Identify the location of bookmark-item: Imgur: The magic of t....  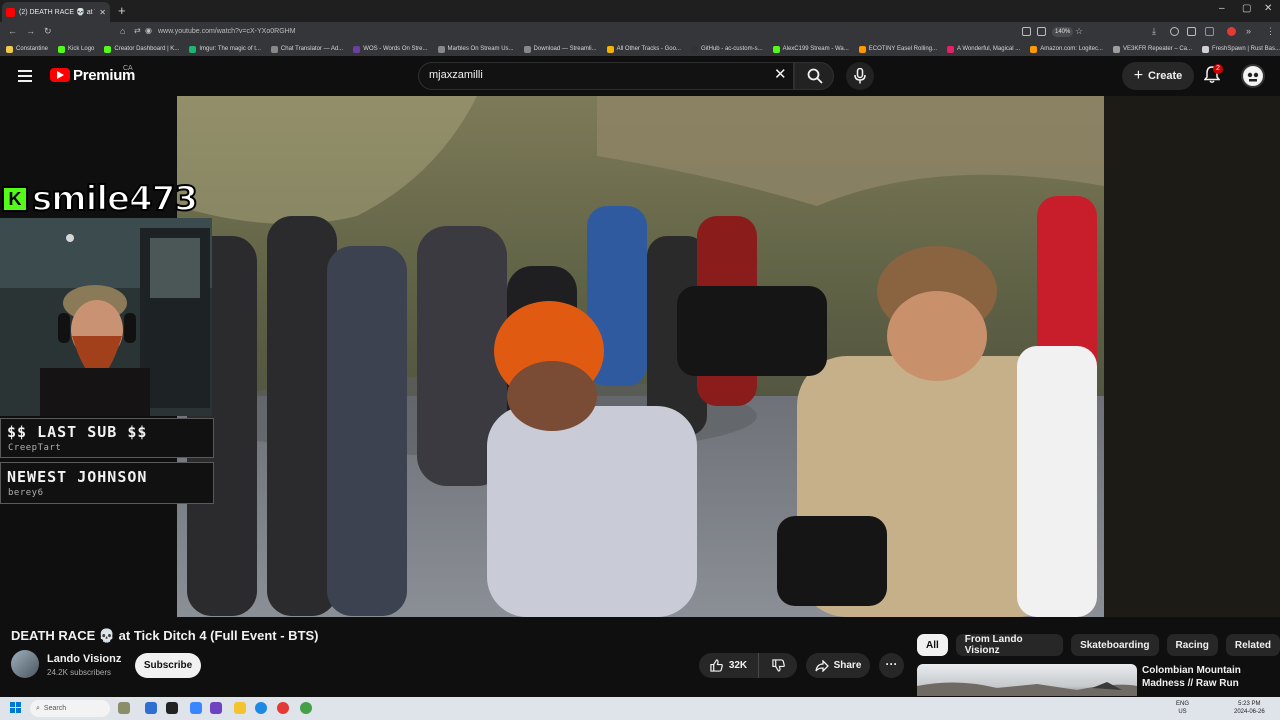
(225, 49).